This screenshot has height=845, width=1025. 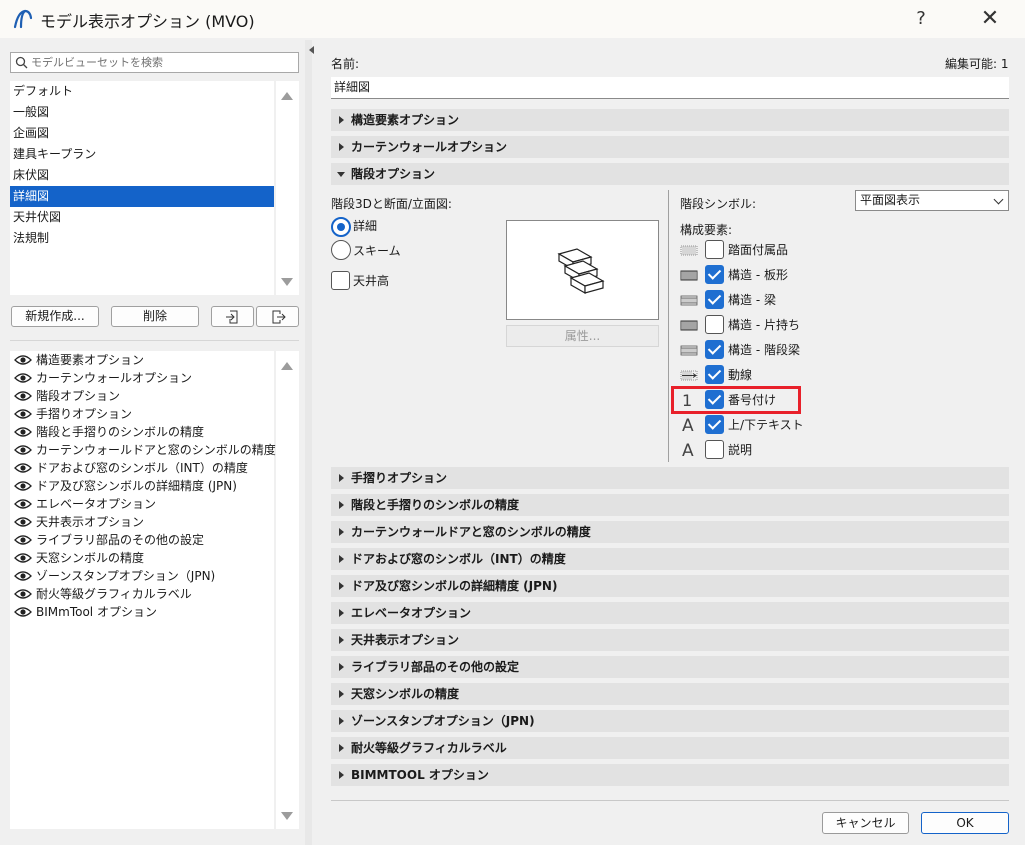 I want to click on option-list-item: ドアおよび窓のシンボル（INT）の精度, so click(x=142, y=468).